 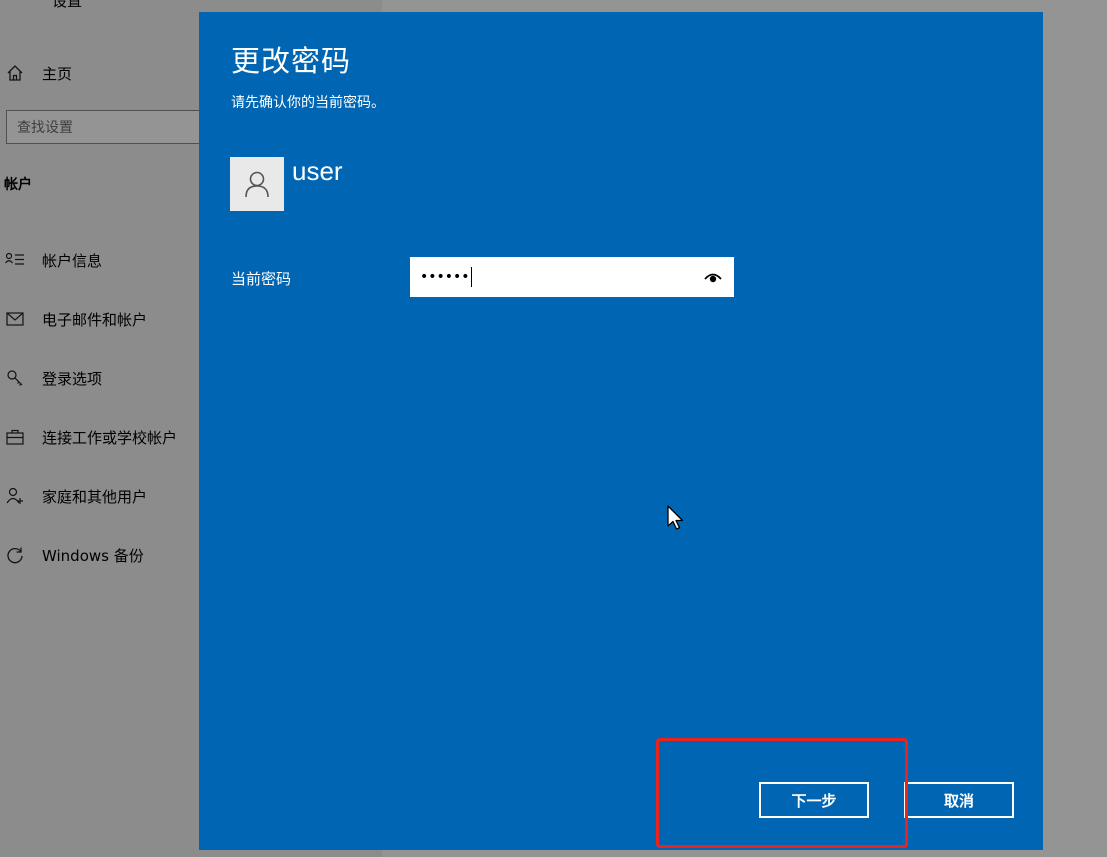 What do you see at coordinates (572, 277) in the screenshot?
I see `current-password-input: ••••••` at bounding box center [572, 277].